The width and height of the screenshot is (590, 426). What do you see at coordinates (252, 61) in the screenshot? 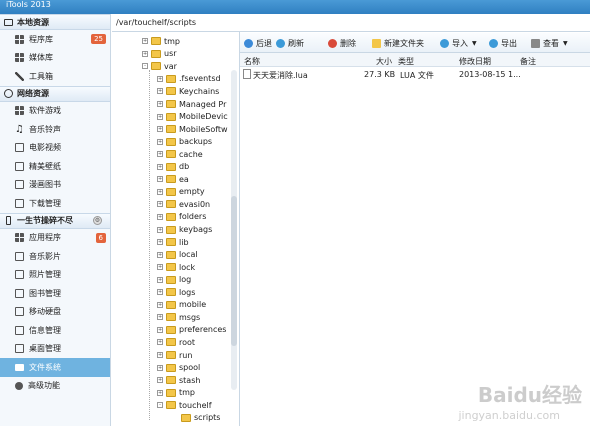
I see `column-header-name: 名称` at bounding box center [252, 61].